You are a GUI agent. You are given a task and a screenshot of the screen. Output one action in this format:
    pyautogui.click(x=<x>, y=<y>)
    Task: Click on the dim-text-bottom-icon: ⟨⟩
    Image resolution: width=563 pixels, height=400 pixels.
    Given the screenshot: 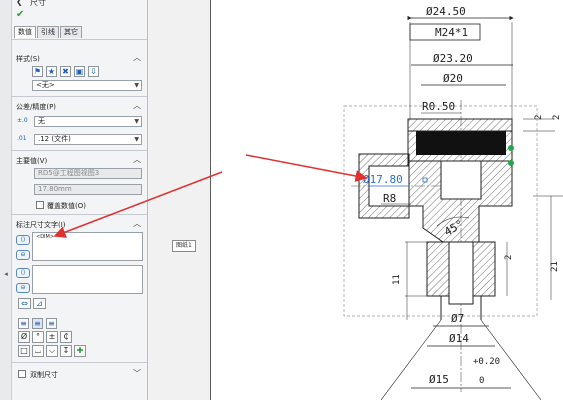 What is the action you would take?
    pyautogui.click(x=23, y=273)
    